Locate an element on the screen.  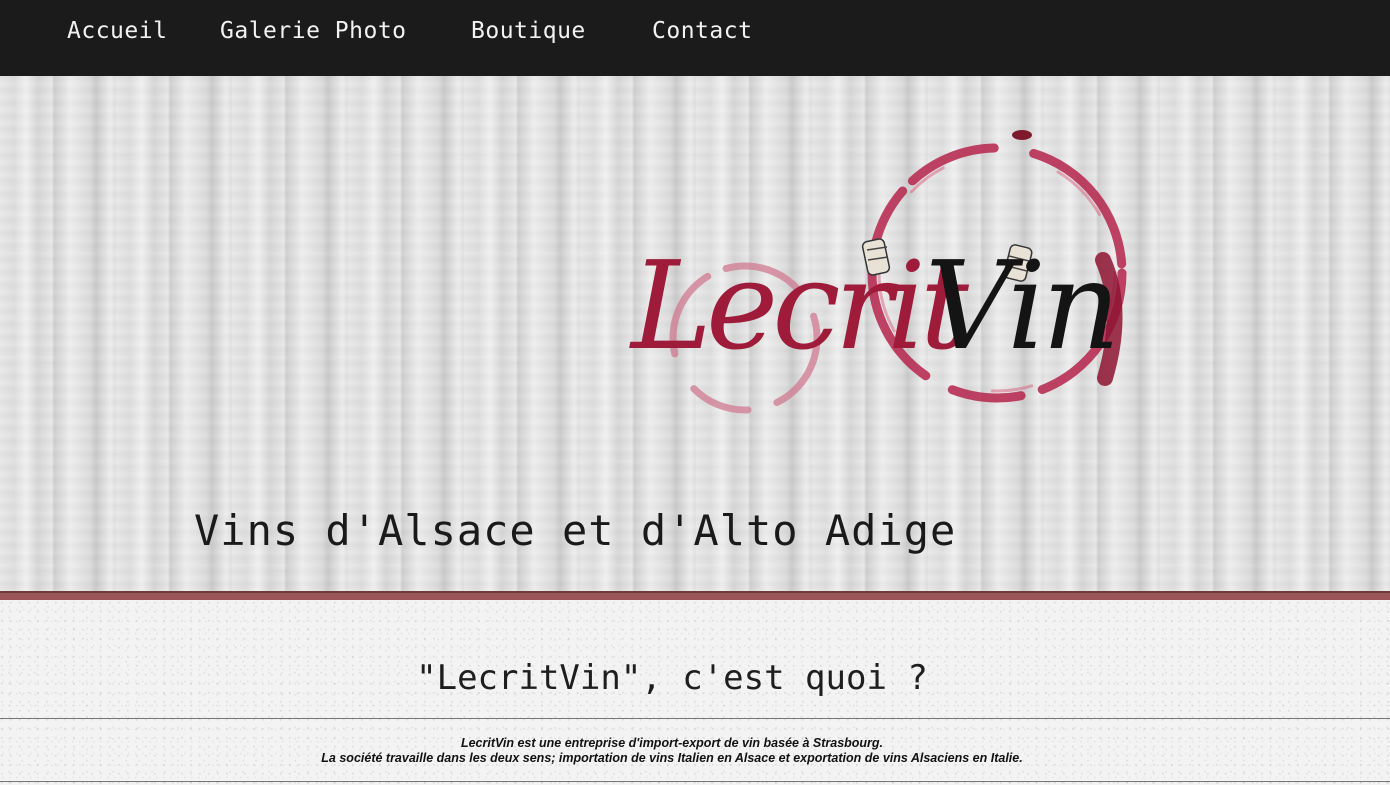
nav-link-accueil: Accueil is located at coordinates (117, 31).